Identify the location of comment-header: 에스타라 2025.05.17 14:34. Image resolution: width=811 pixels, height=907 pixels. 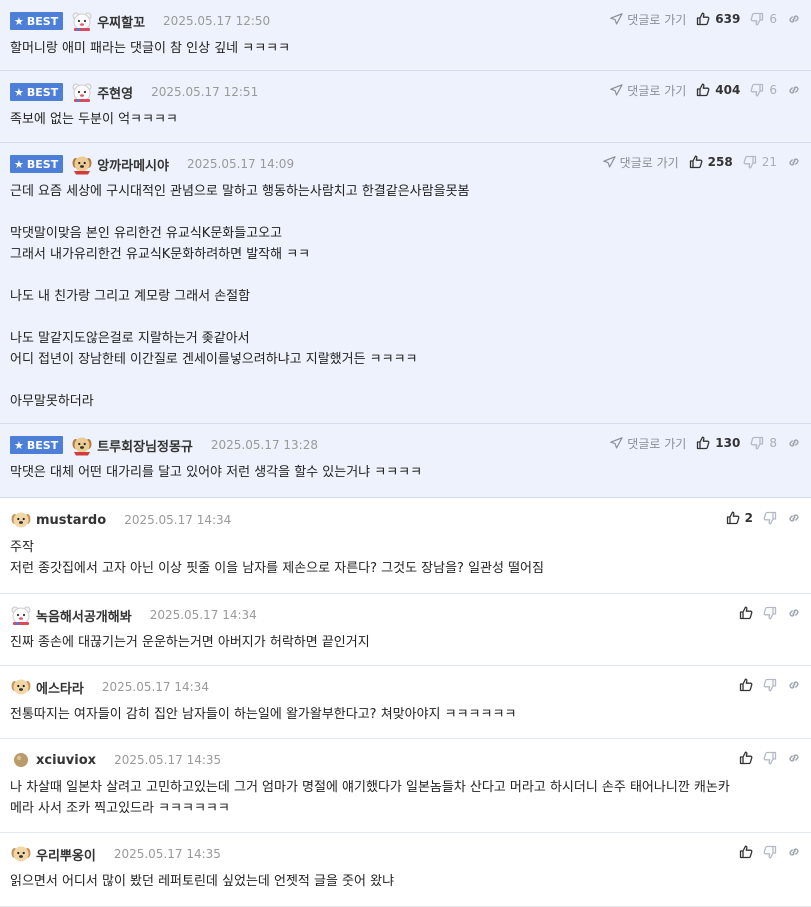
(109, 687).